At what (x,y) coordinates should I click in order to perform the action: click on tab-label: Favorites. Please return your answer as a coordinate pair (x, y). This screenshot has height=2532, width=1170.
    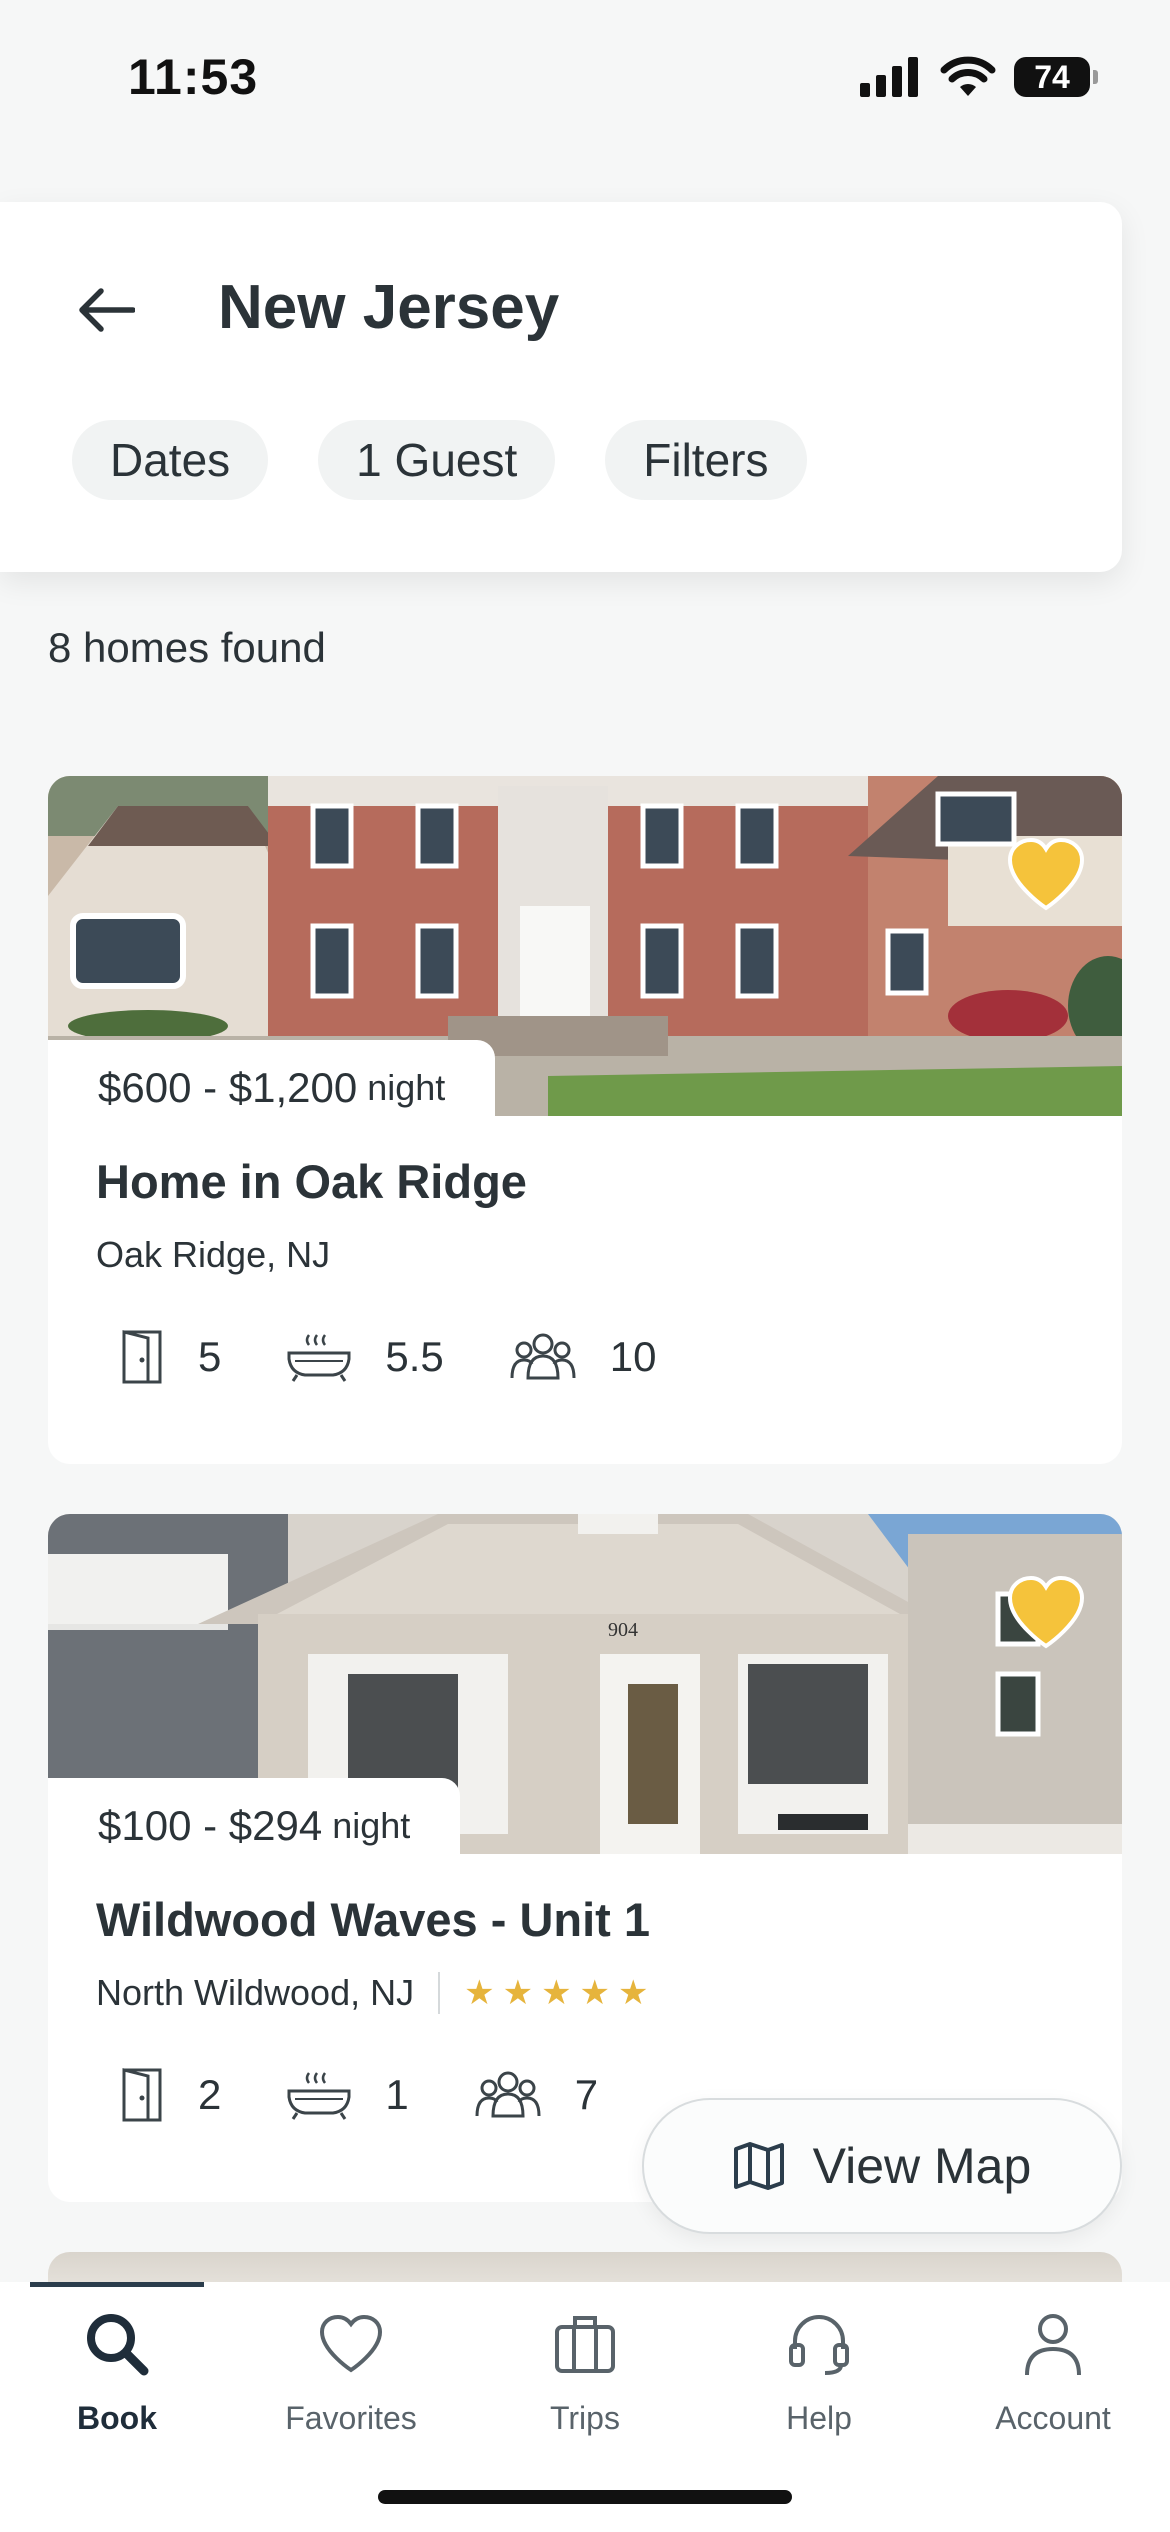
    Looking at the image, I should click on (351, 2418).